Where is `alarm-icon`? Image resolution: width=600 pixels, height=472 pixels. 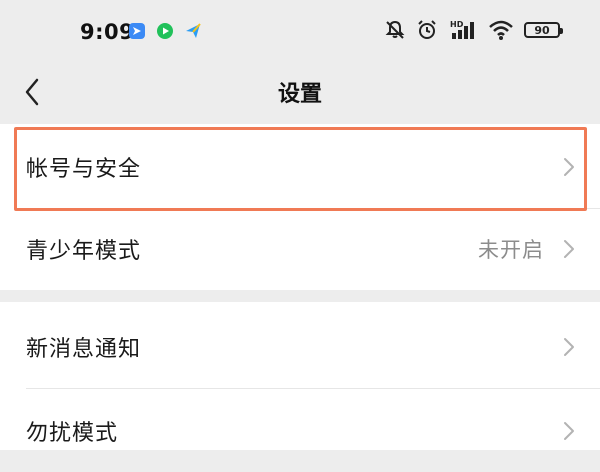
alarm-icon is located at coordinates (427, 29).